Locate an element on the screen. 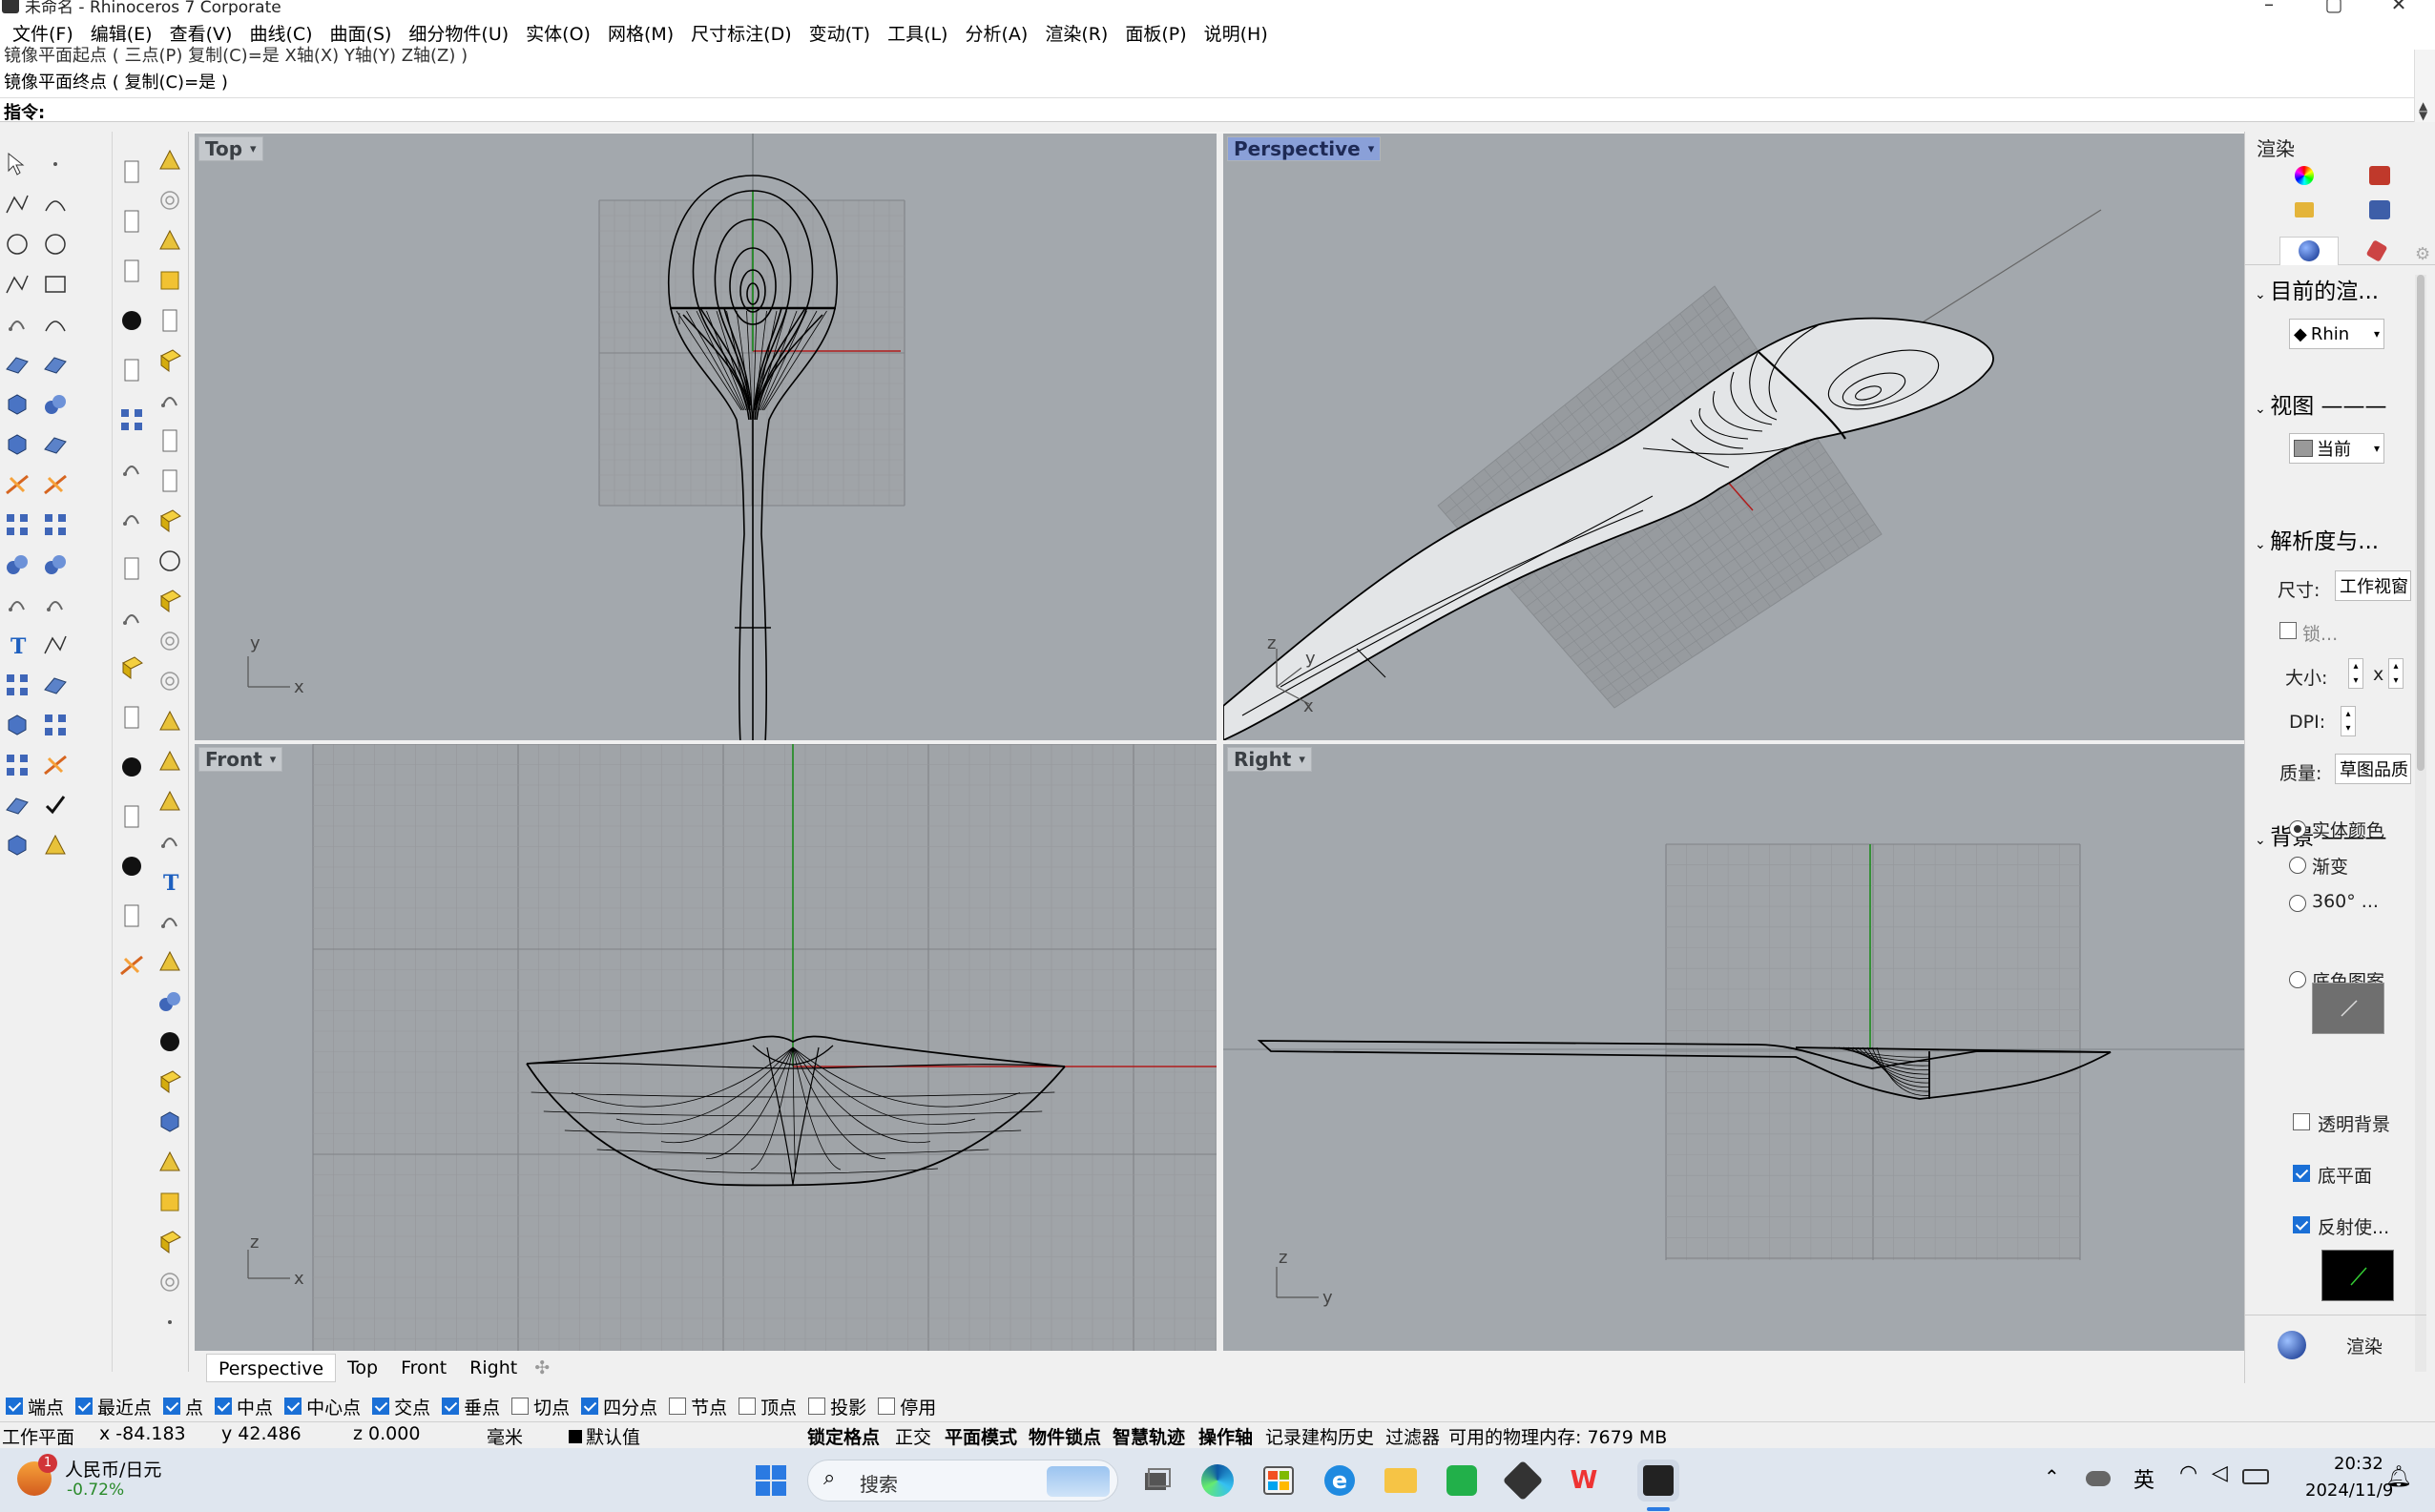 This screenshot has width=2435, height=1512. polygon-icon is located at coordinates (17, 284).